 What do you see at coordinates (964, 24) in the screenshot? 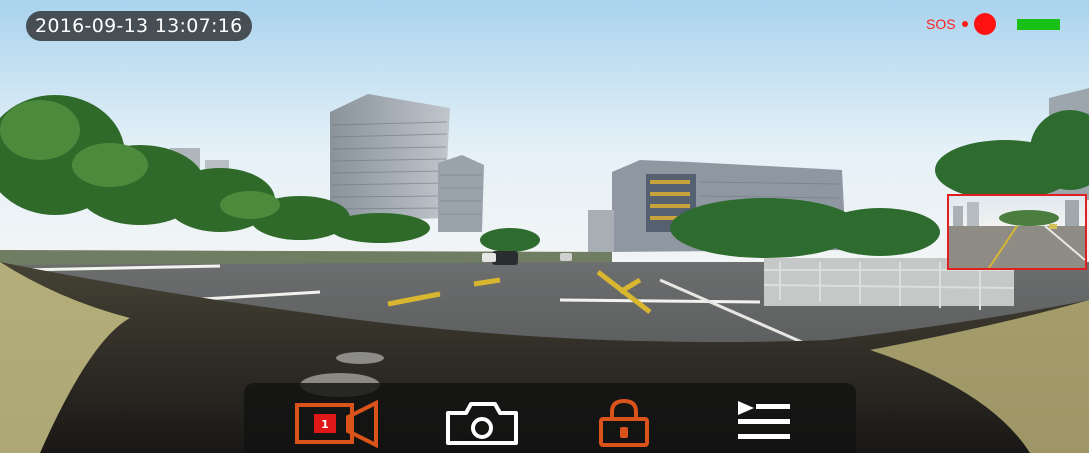
I see `sos-indicator-icon` at bounding box center [964, 24].